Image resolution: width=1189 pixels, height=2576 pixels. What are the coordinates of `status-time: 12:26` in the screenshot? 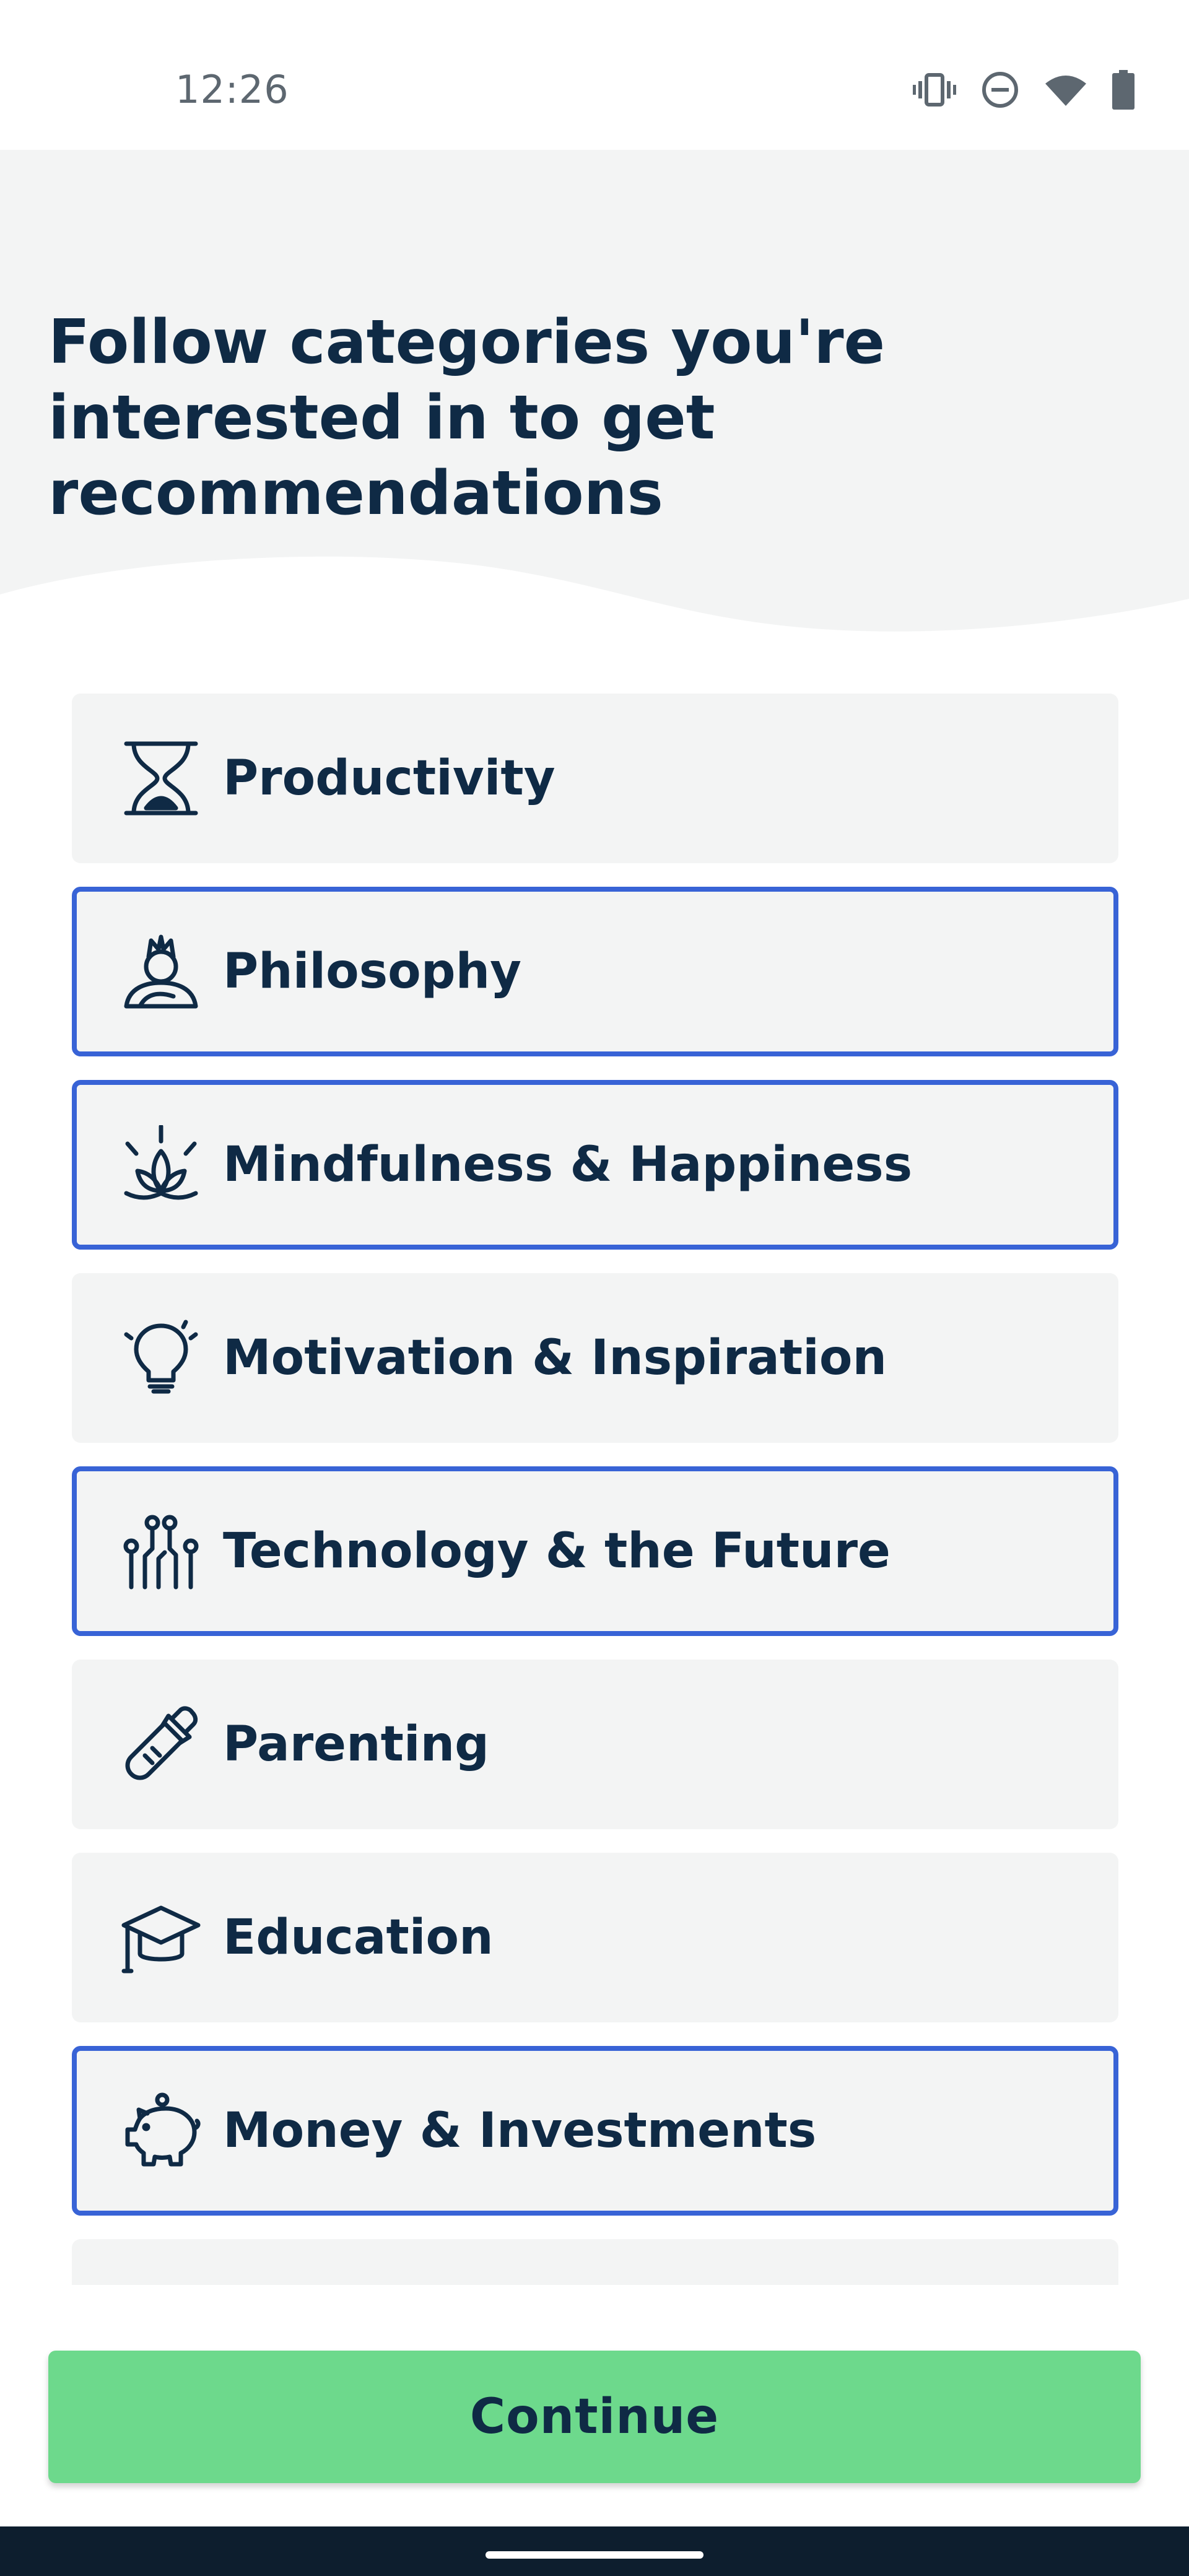 It's located at (232, 89).